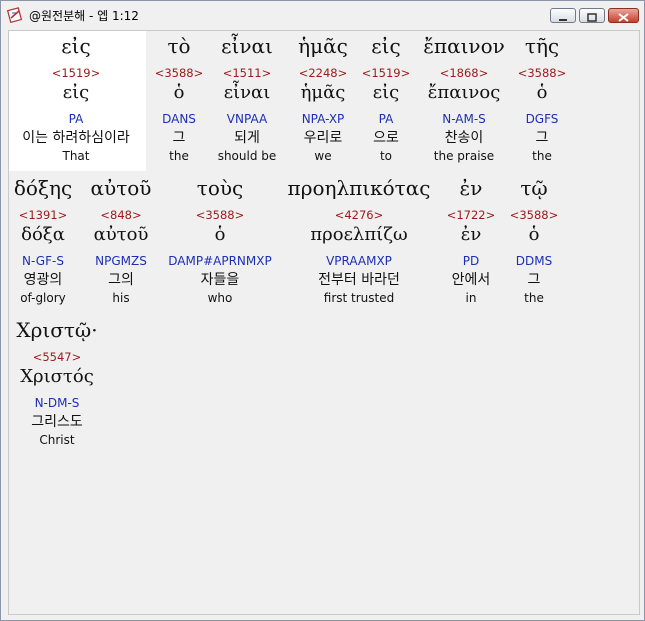 Image resolution: width=645 pixels, height=621 pixels. What do you see at coordinates (534, 188) in the screenshot?
I see `greek-word: τῷ` at bounding box center [534, 188].